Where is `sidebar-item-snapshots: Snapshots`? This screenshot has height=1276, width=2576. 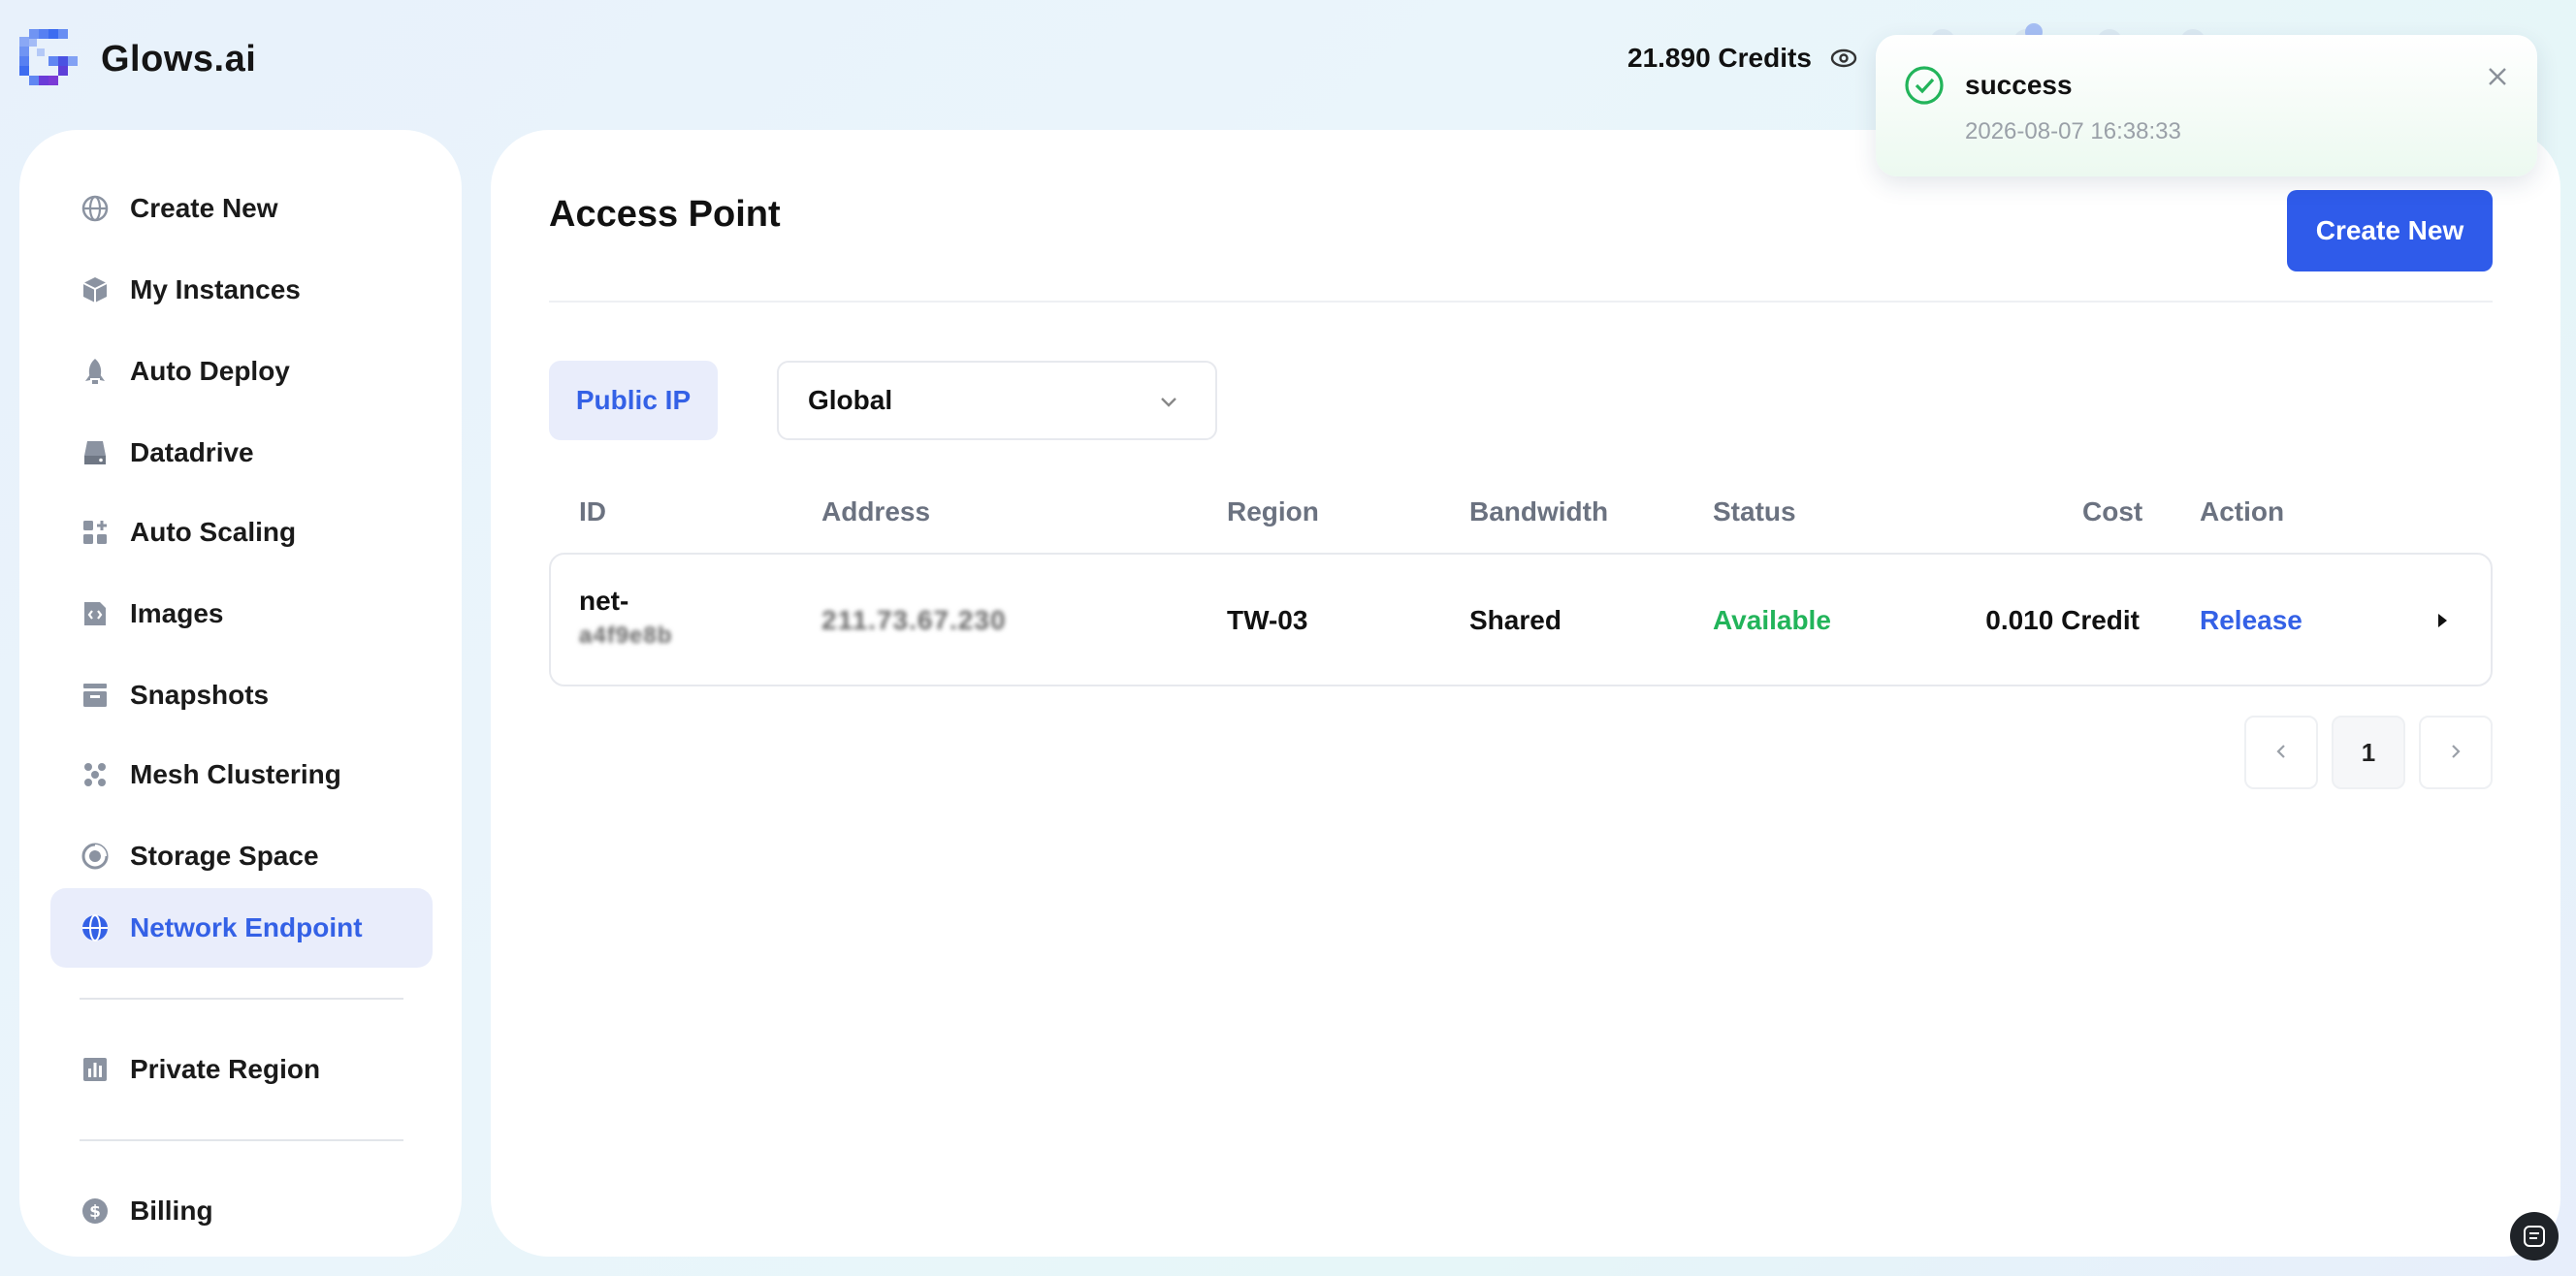 sidebar-item-snapshots: Snapshots is located at coordinates (241, 695).